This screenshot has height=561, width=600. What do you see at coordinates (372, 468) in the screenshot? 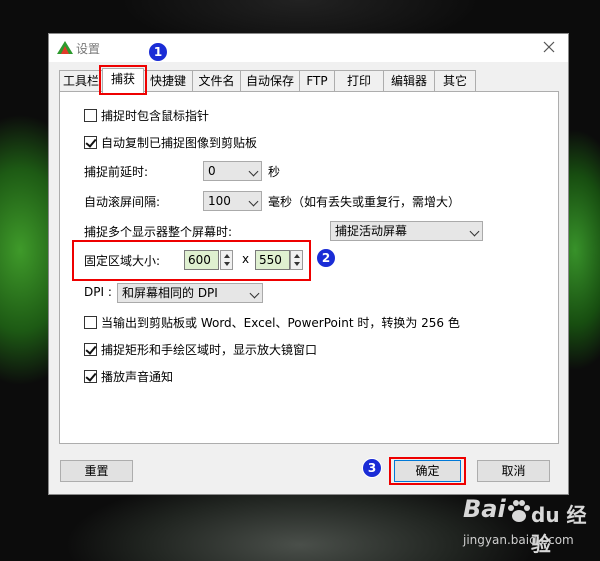
I see `step-badge-3: 3` at bounding box center [372, 468].